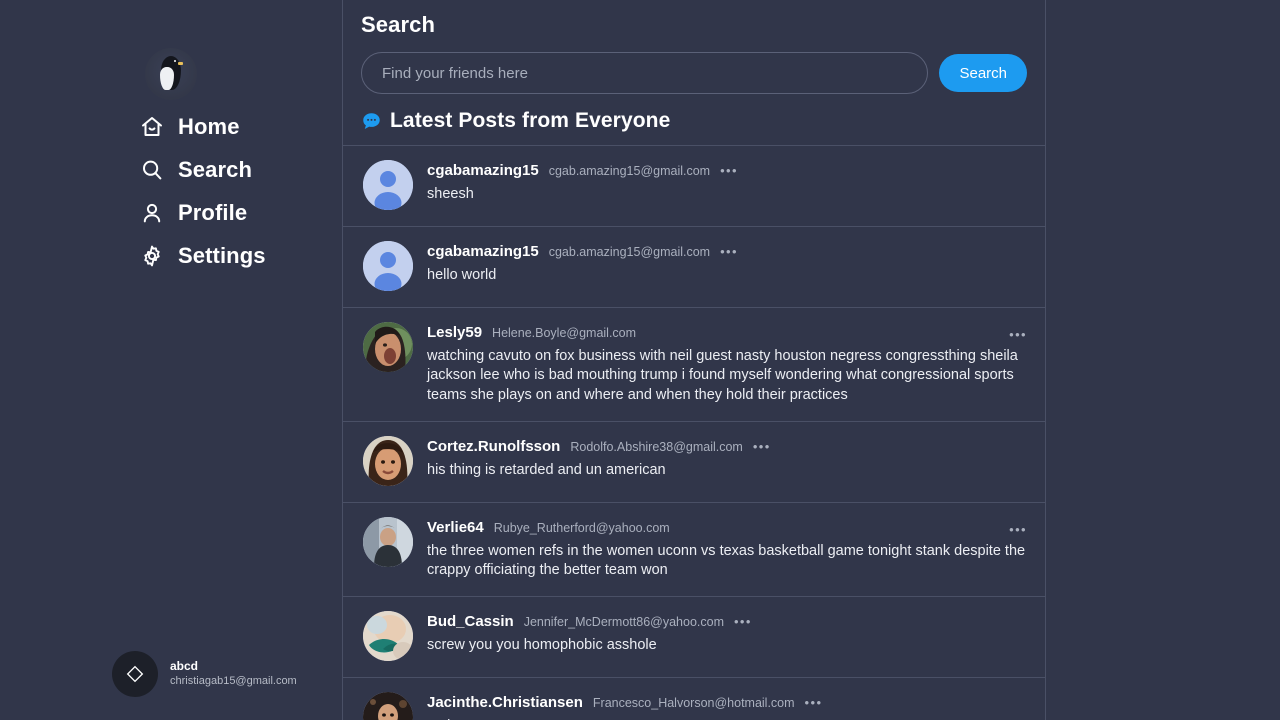  I want to click on current-user-email: christiagab15@gmail.com, so click(233, 681).